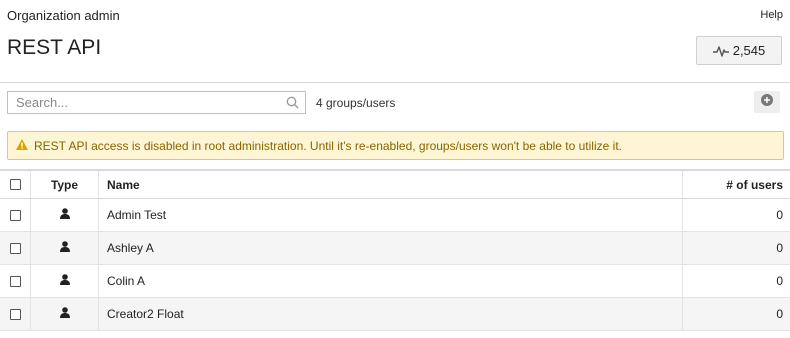 This screenshot has height=338, width=790. Describe the element at coordinates (391, 215) in the screenshot. I see `name-cell: Admin Test` at that location.